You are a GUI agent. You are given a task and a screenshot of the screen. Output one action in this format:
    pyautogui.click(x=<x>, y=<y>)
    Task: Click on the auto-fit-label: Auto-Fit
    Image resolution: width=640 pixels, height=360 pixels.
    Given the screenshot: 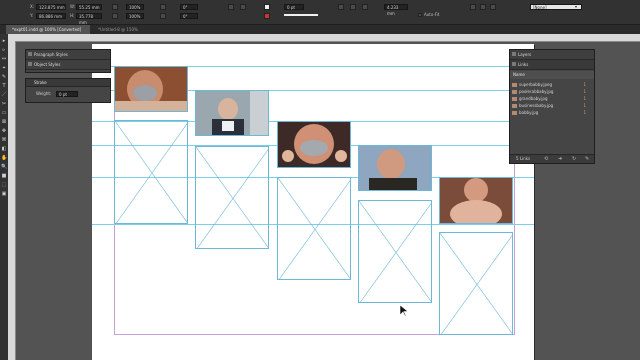 What is the action you would take?
    pyautogui.click(x=432, y=14)
    